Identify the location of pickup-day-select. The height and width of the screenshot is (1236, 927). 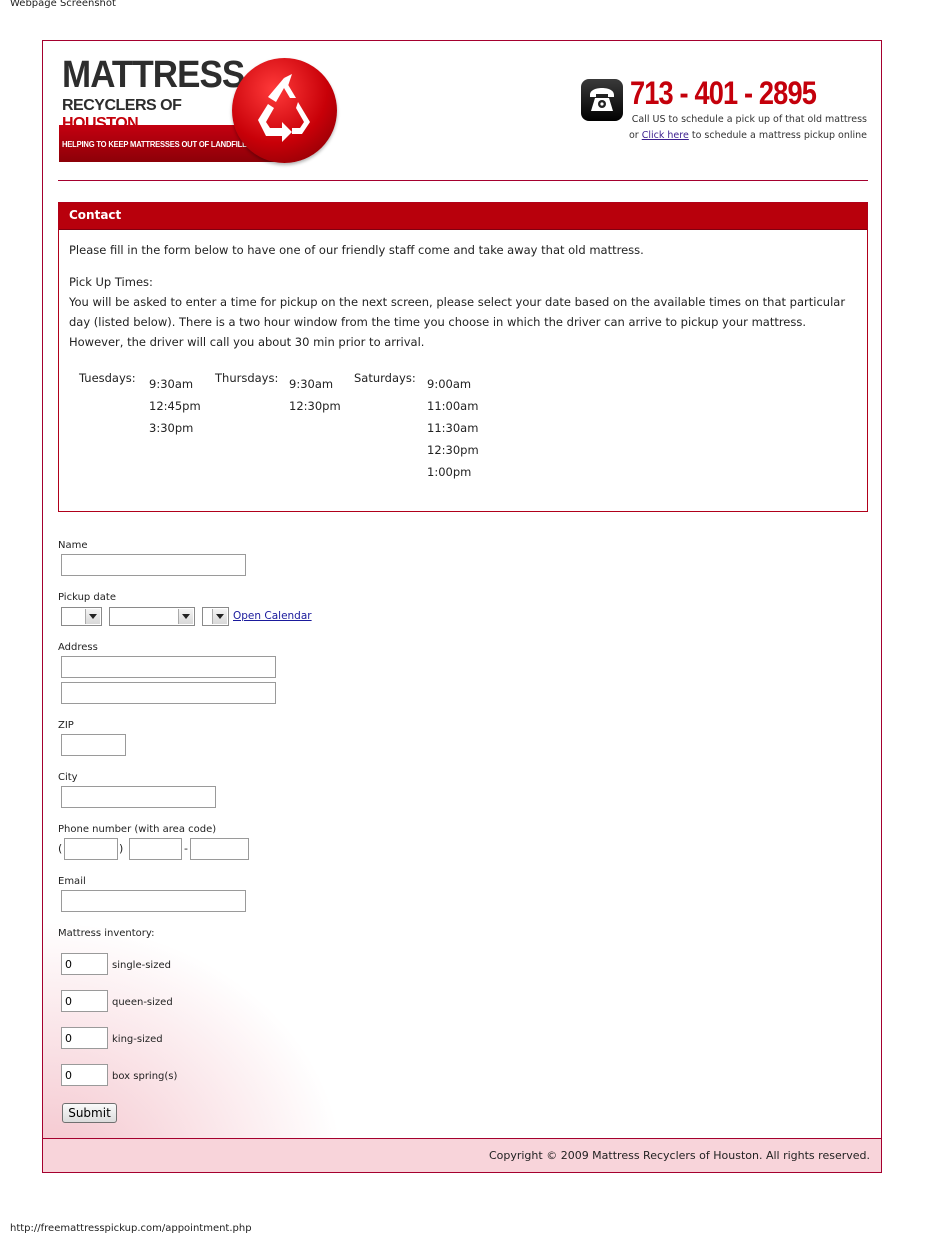
(81, 616).